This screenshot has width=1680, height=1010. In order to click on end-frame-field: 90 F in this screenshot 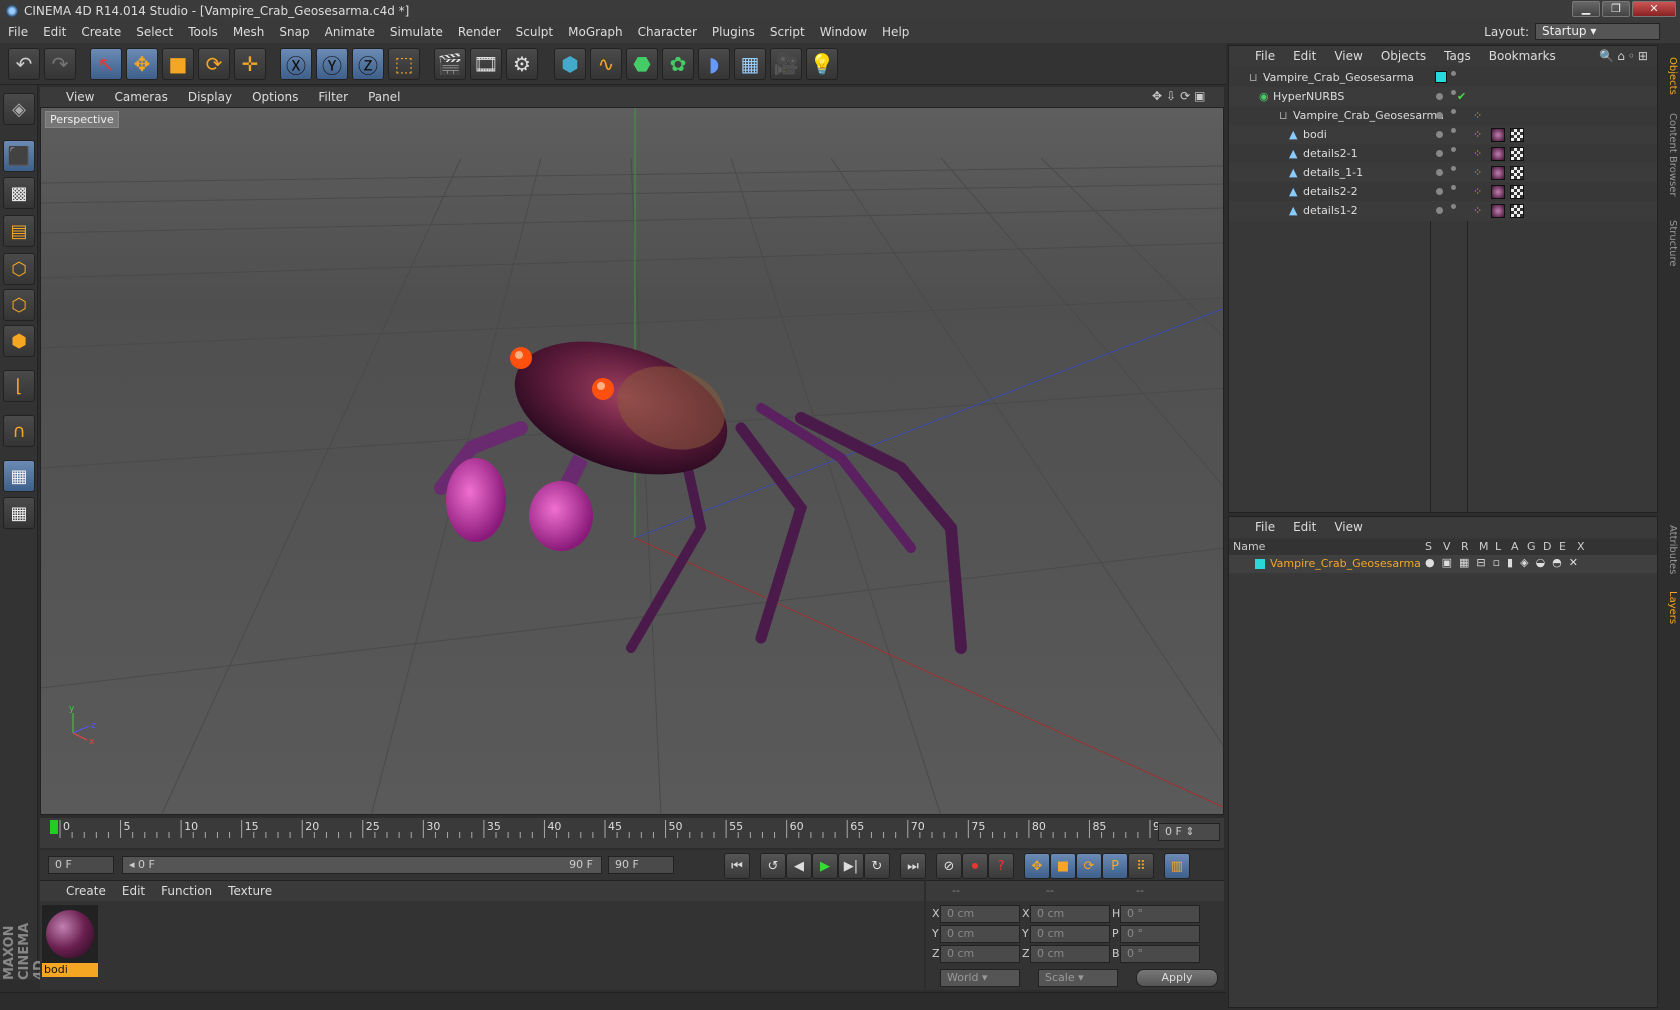, I will do `click(641, 865)`.